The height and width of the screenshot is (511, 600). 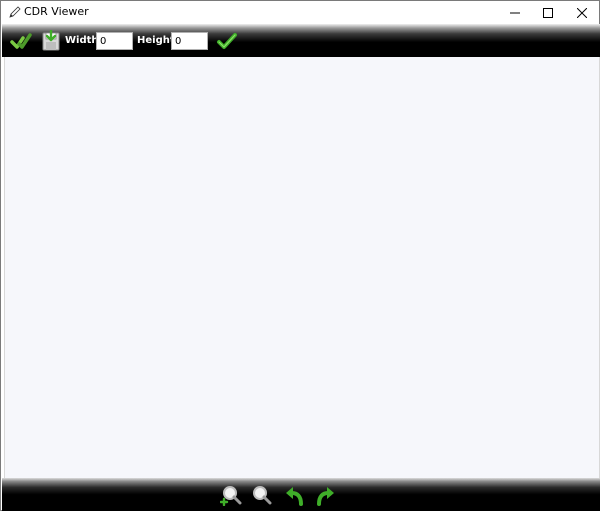 I want to click on close-icon, so click(x=582, y=12).